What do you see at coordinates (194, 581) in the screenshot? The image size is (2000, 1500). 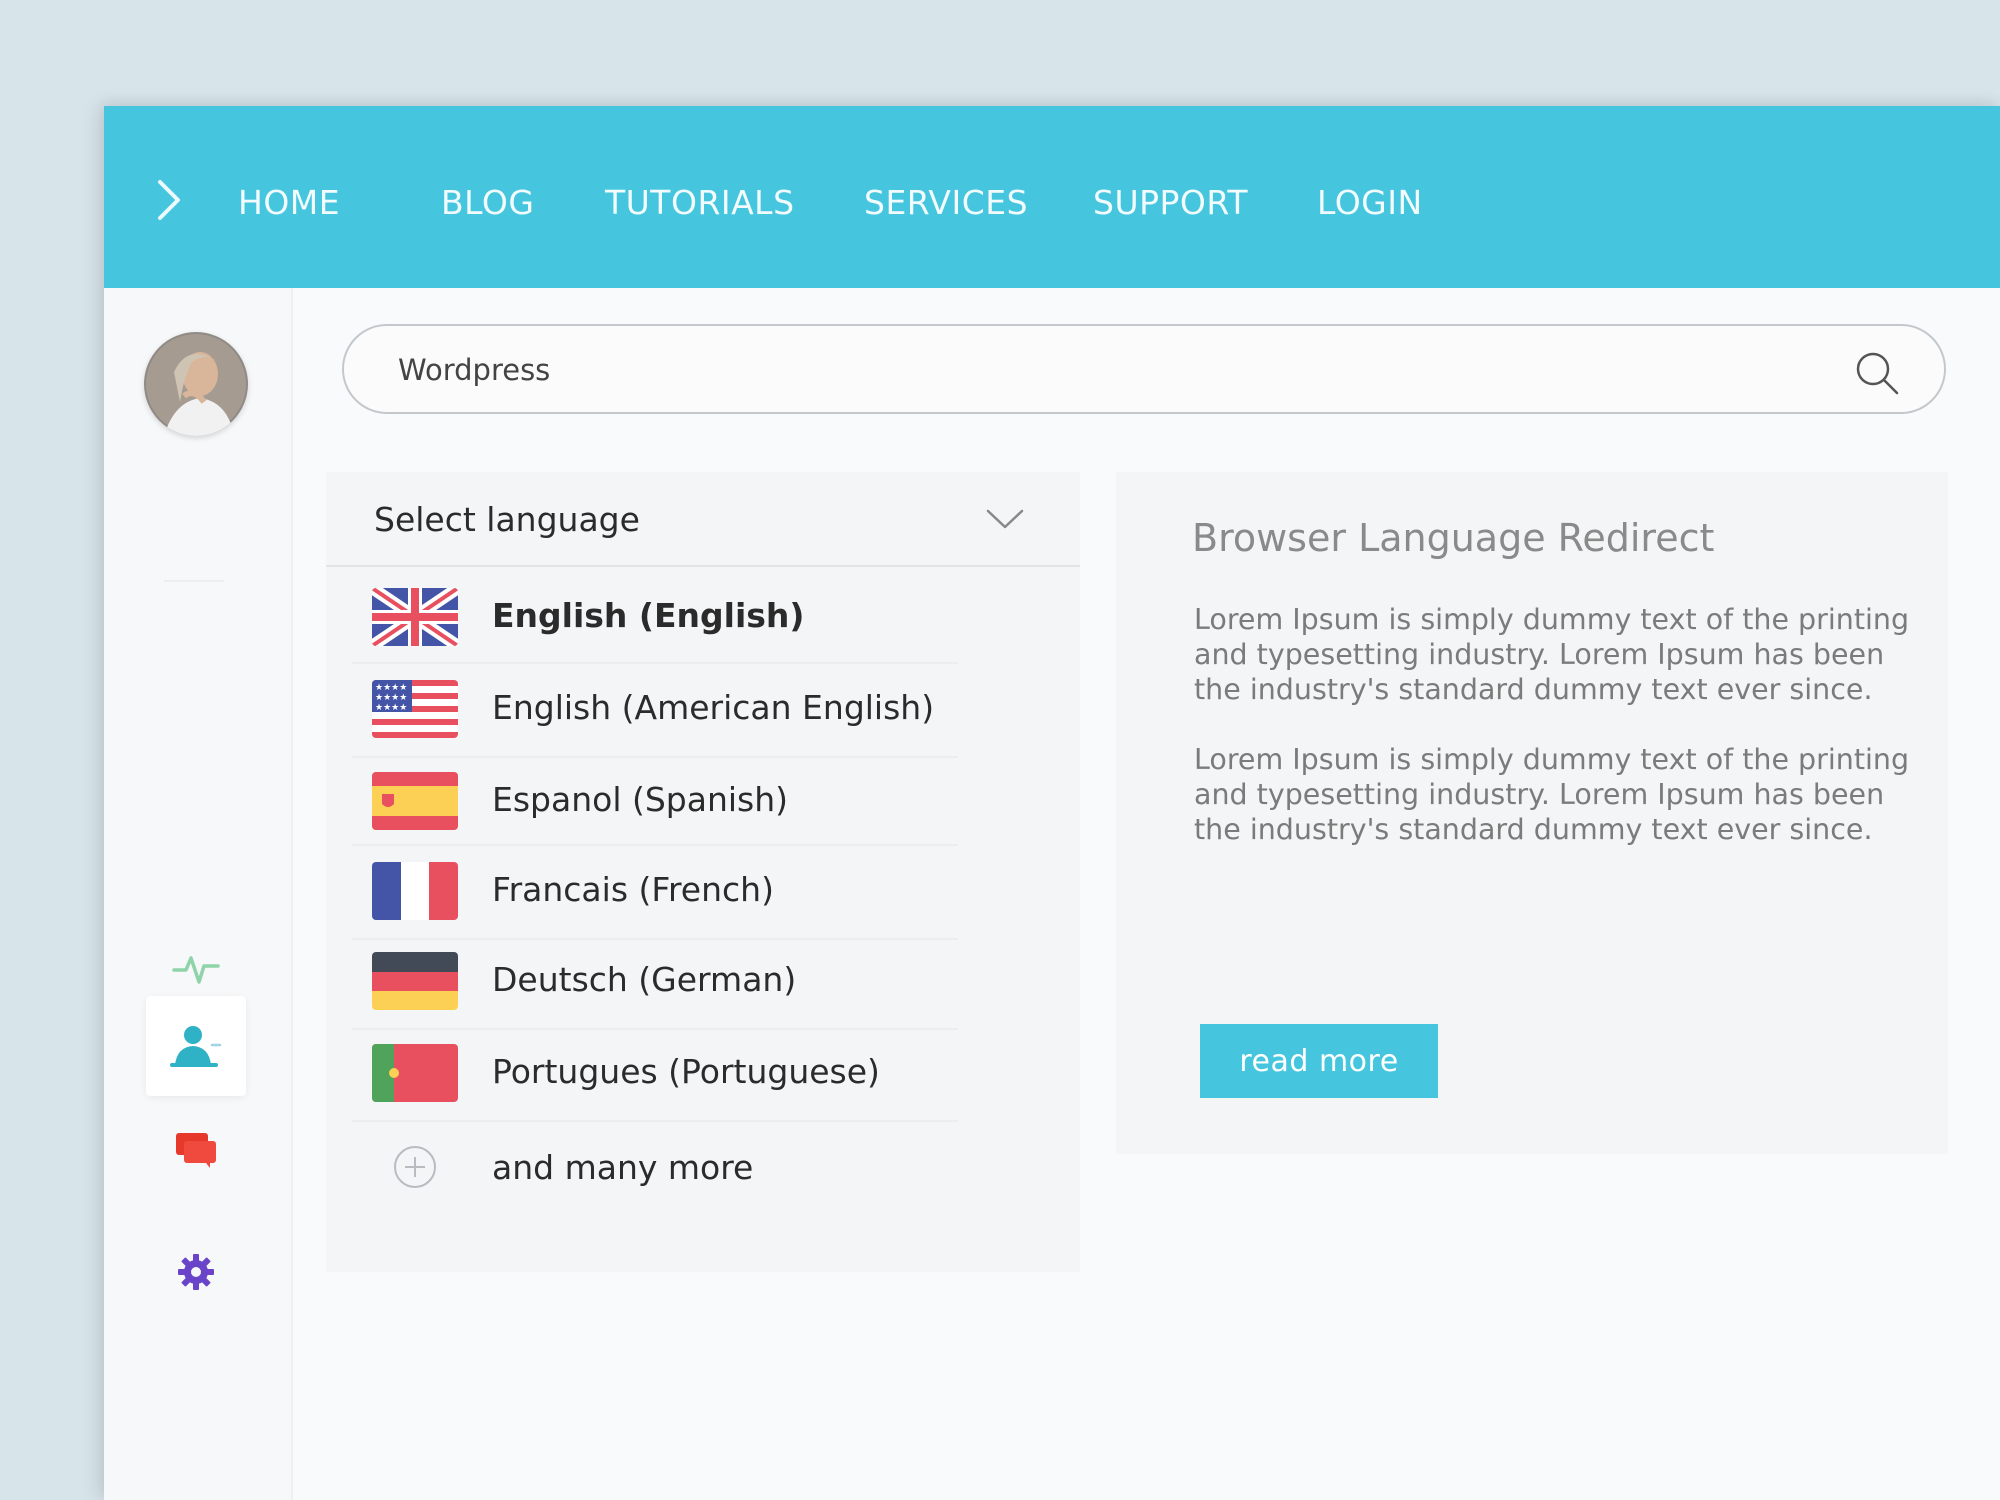 I see `sidebar-divider` at bounding box center [194, 581].